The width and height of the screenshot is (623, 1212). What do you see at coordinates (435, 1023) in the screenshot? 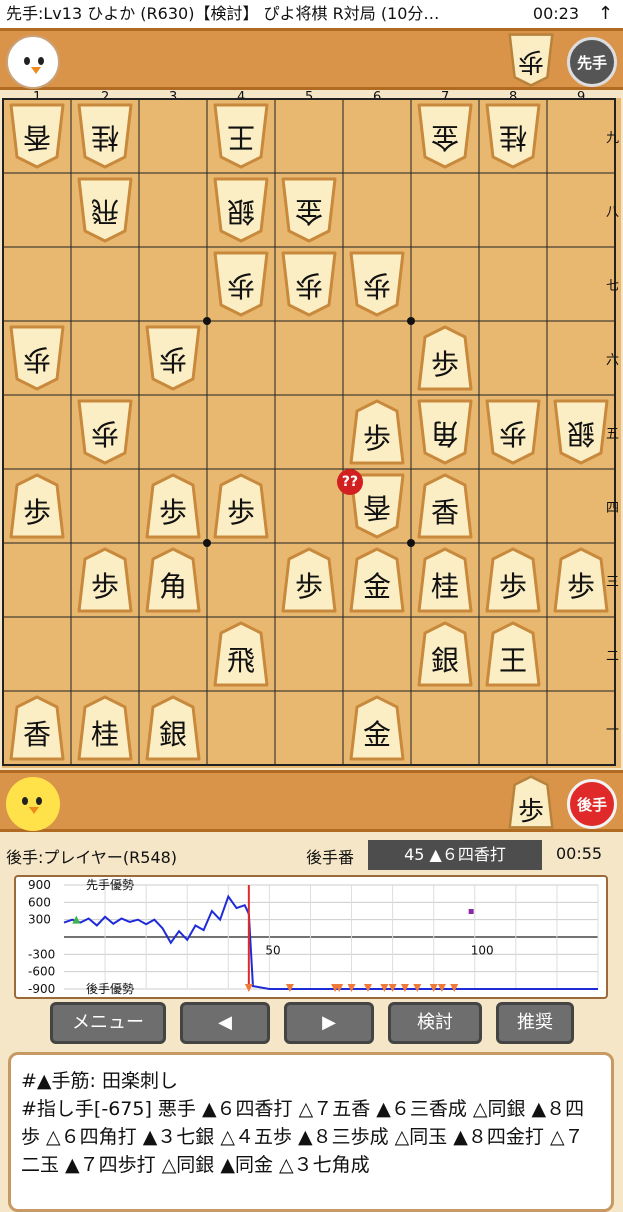
I see `review-button: 検討` at bounding box center [435, 1023].